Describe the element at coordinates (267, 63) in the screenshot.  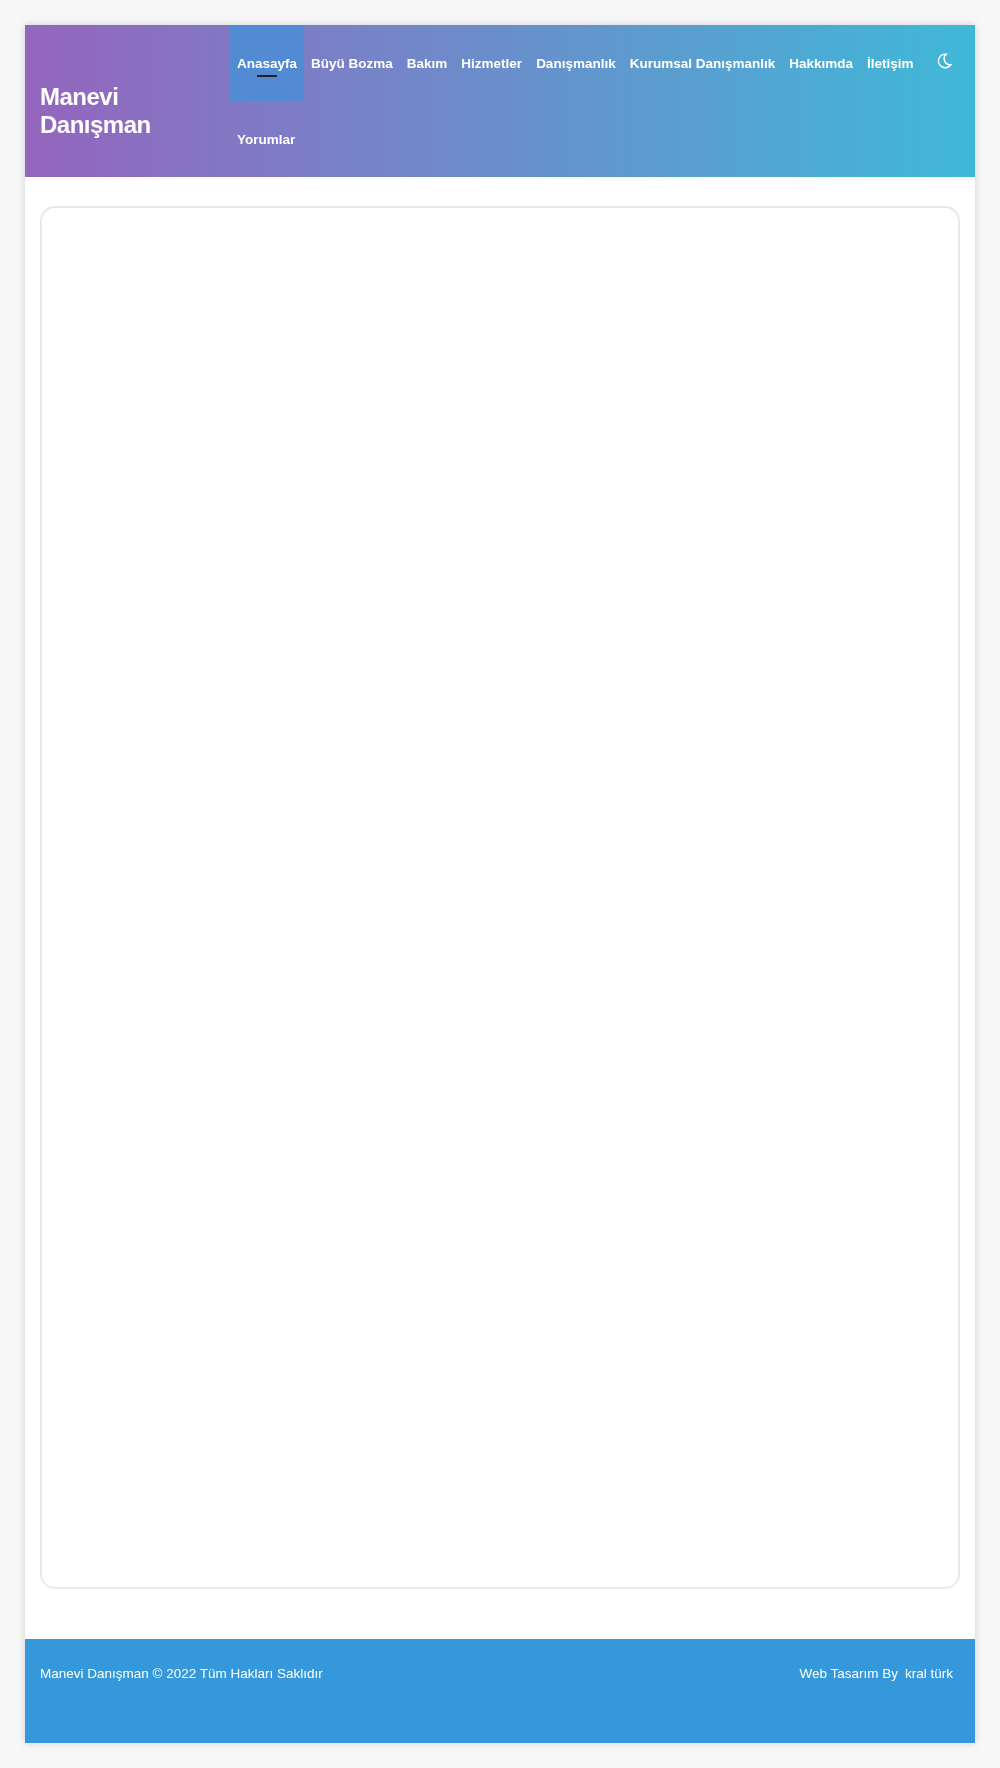
I see `nav-item: Anasayfa` at that location.